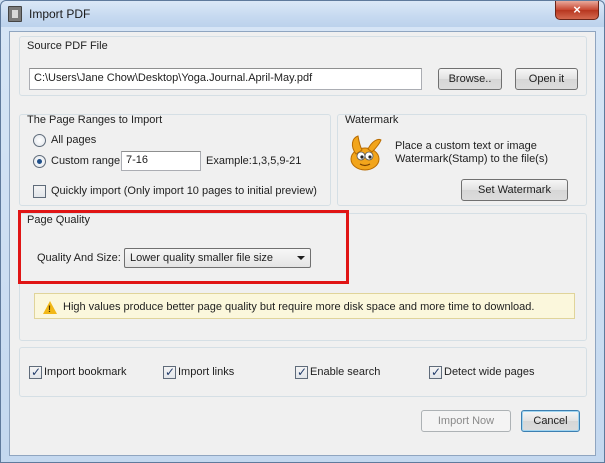 The height and width of the screenshot is (463, 605). Describe the element at coordinates (169, 372) in the screenshot. I see `import-links-checkbox` at that location.